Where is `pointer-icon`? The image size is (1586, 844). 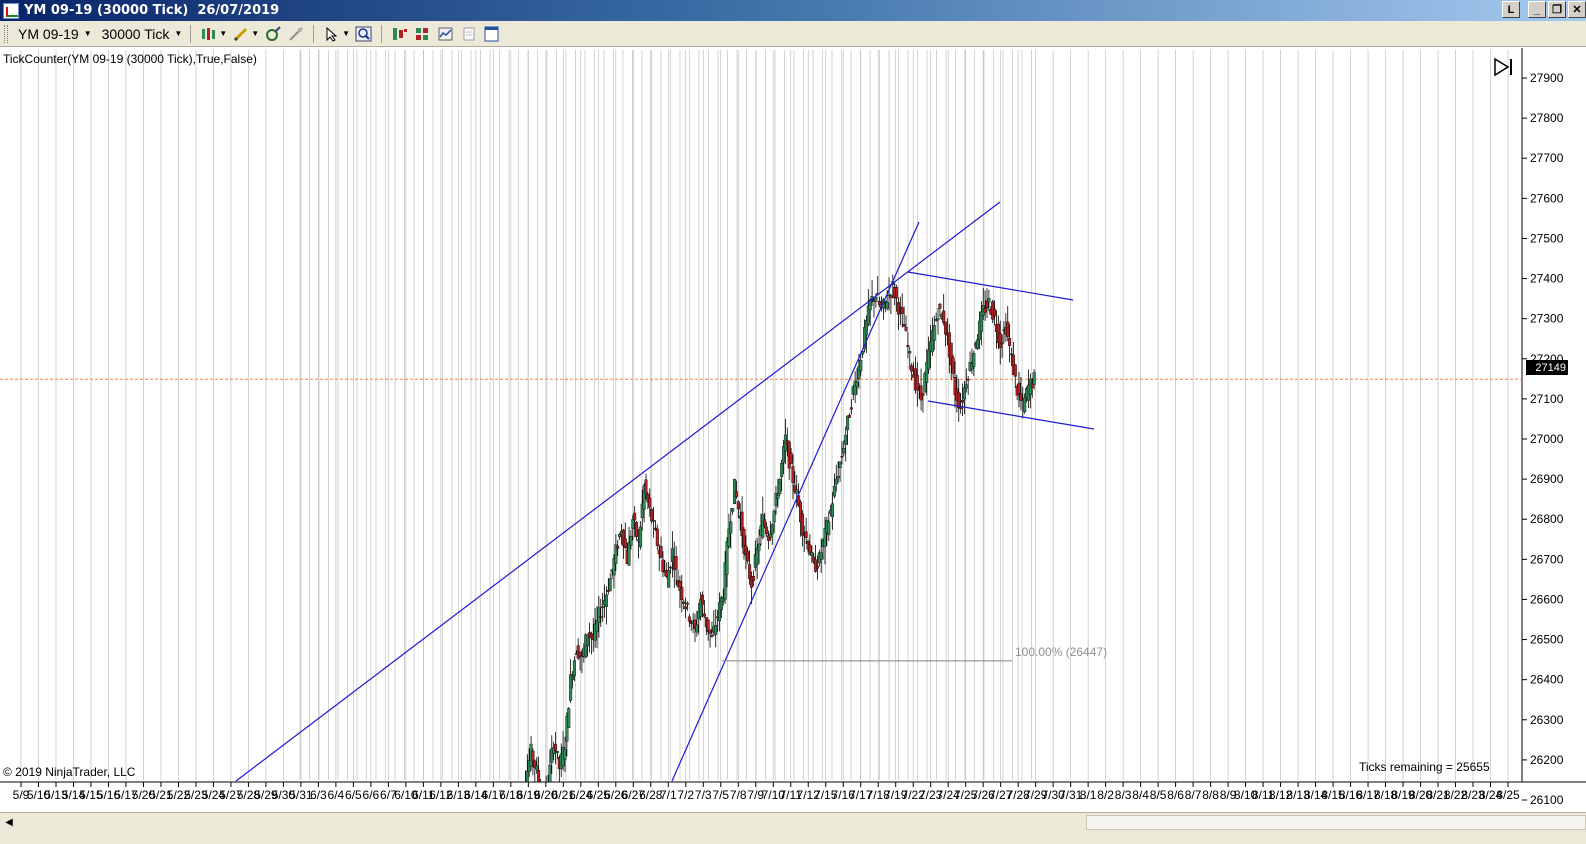 pointer-icon is located at coordinates (332, 34).